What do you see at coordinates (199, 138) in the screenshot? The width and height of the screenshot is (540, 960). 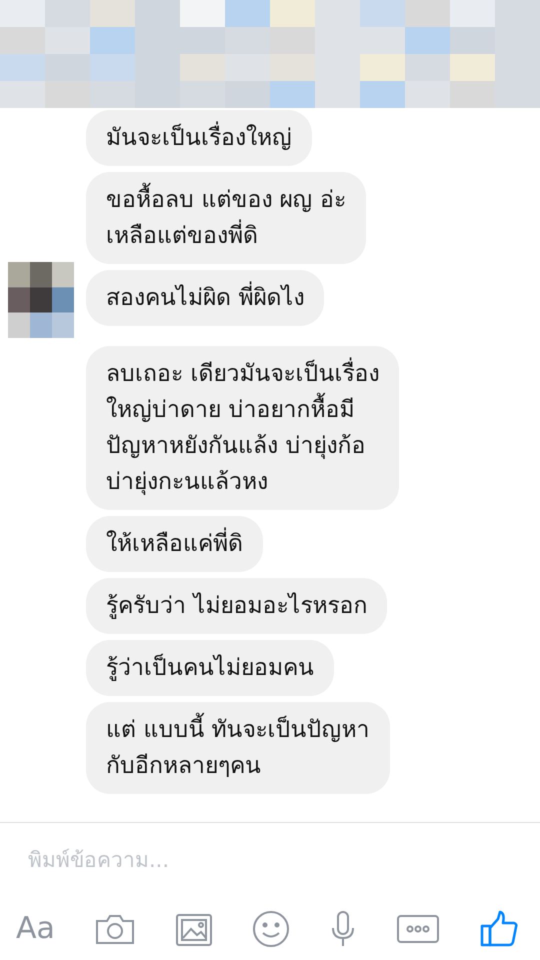 I see `message-bubble: มันจะเป็นเรื่องใหญ่` at bounding box center [199, 138].